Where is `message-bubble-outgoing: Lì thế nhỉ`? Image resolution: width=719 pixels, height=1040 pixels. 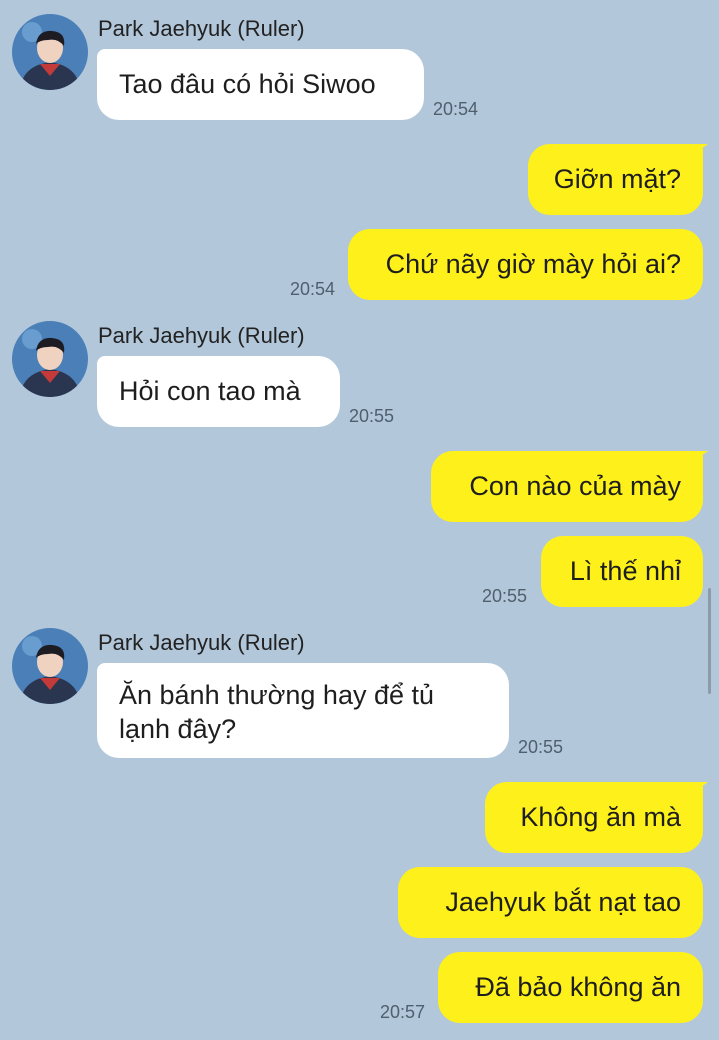
message-bubble-outgoing: Lì thế nhỉ is located at coordinates (622, 571).